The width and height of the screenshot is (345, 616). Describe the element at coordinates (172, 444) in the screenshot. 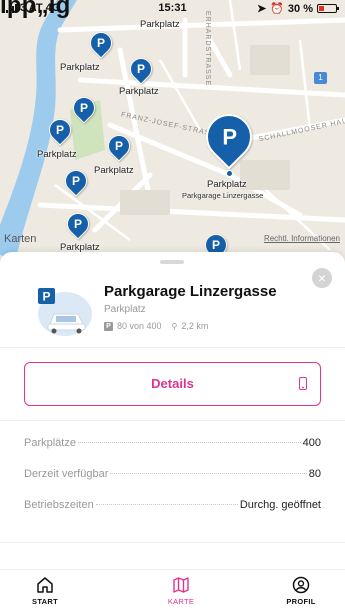

I see `info-row-parking-spaces: Parkplätze 400` at that location.